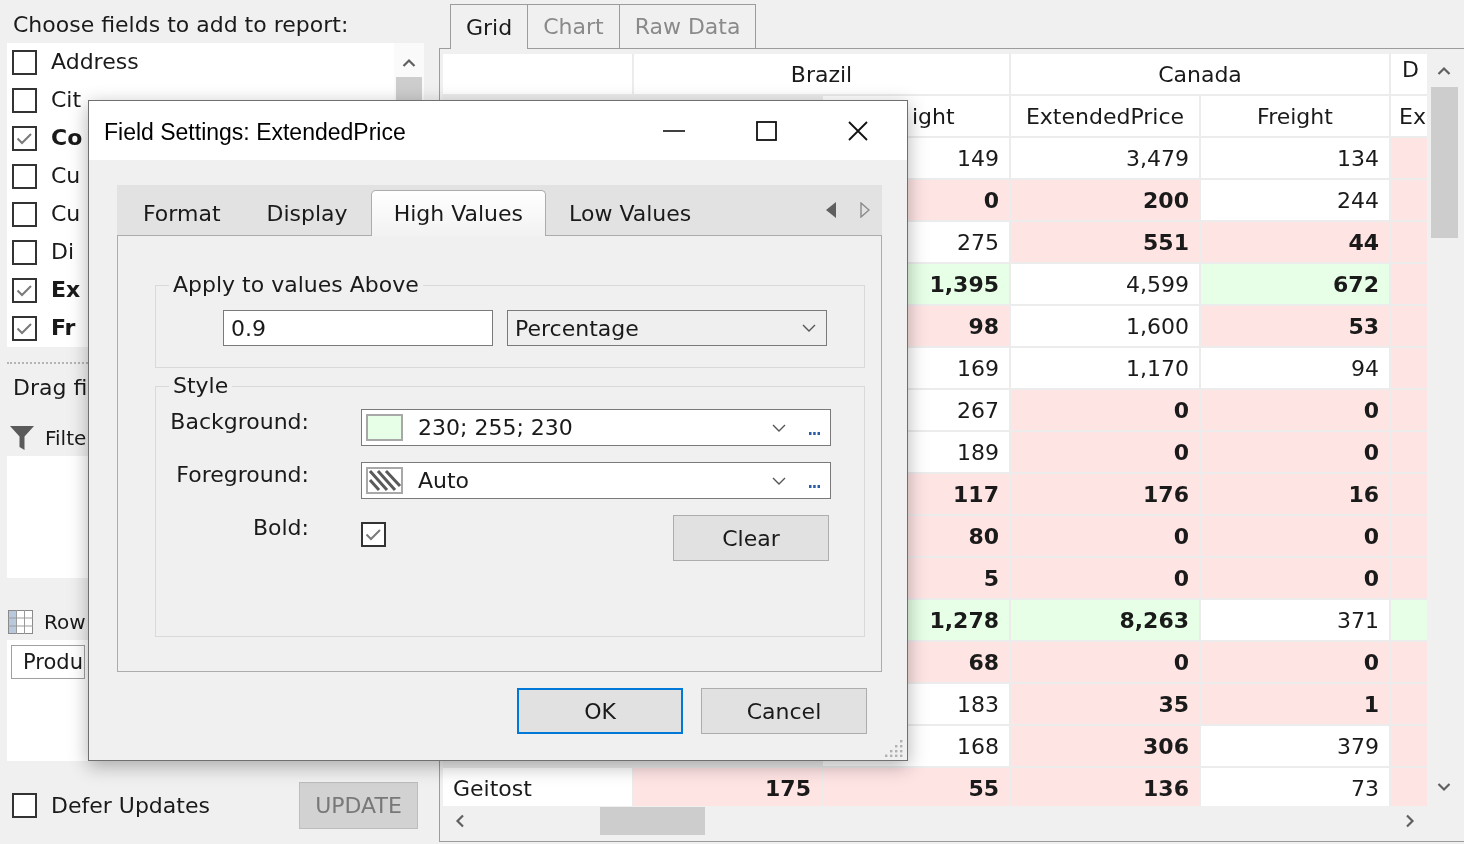  What do you see at coordinates (48, 662) in the screenshot?
I see `field-chip: Produ` at bounding box center [48, 662].